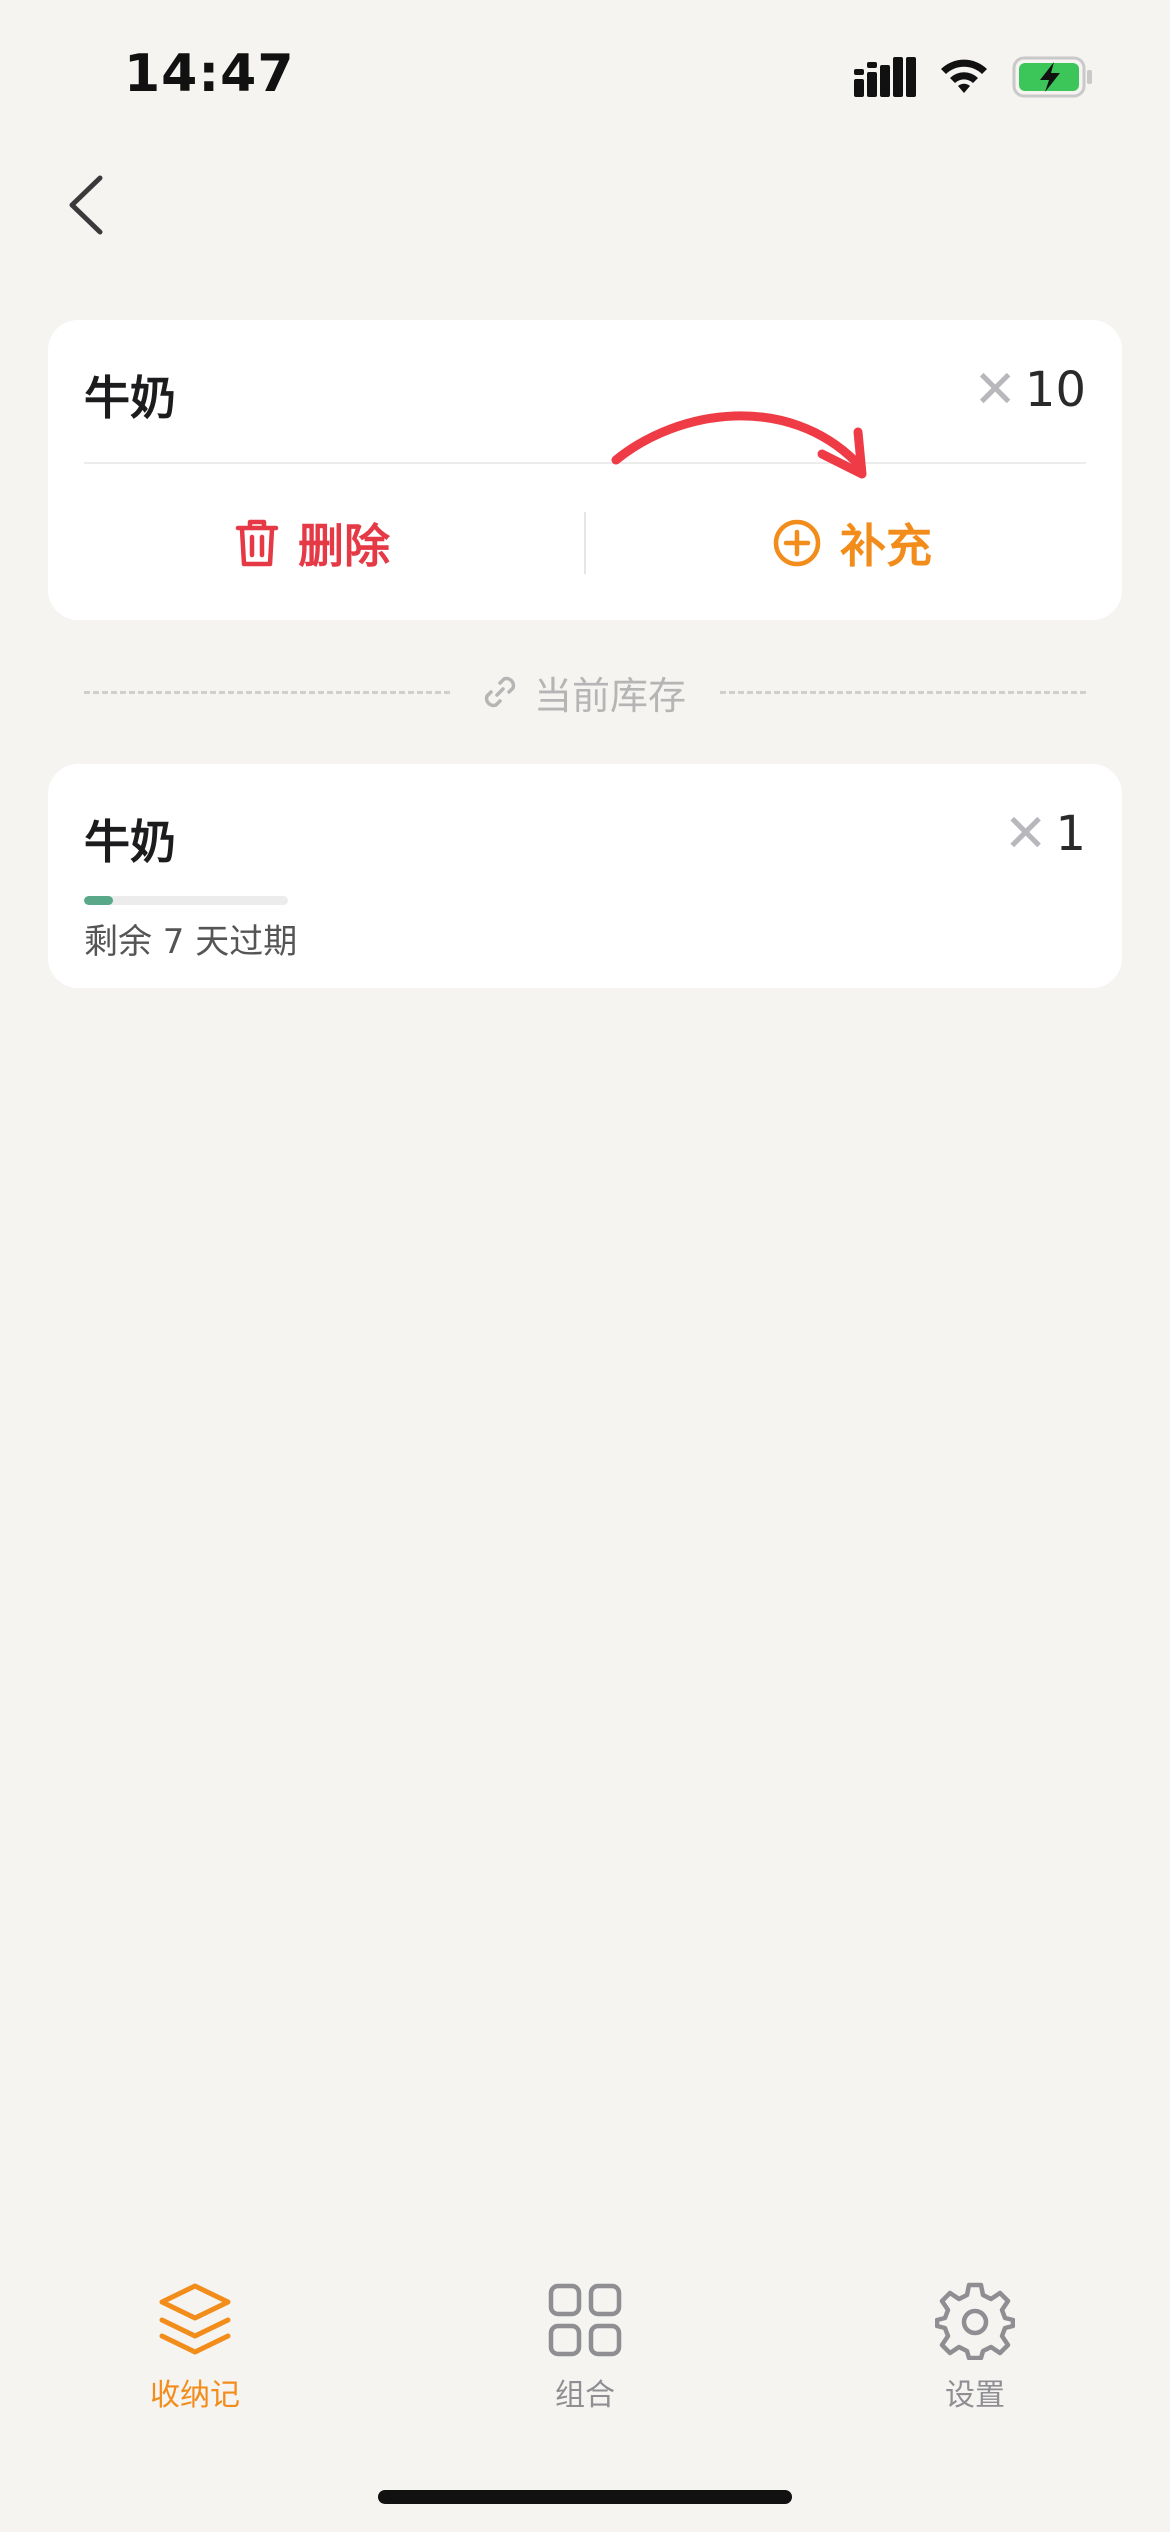 This screenshot has height=2532, width=1170. I want to click on tab-settings: 设置, so click(975, 2355).